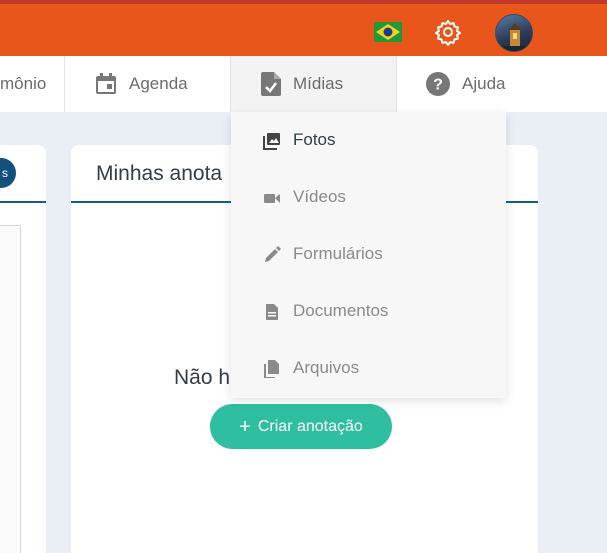  What do you see at coordinates (23, 202) in the screenshot?
I see `card-divider` at bounding box center [23, 202].